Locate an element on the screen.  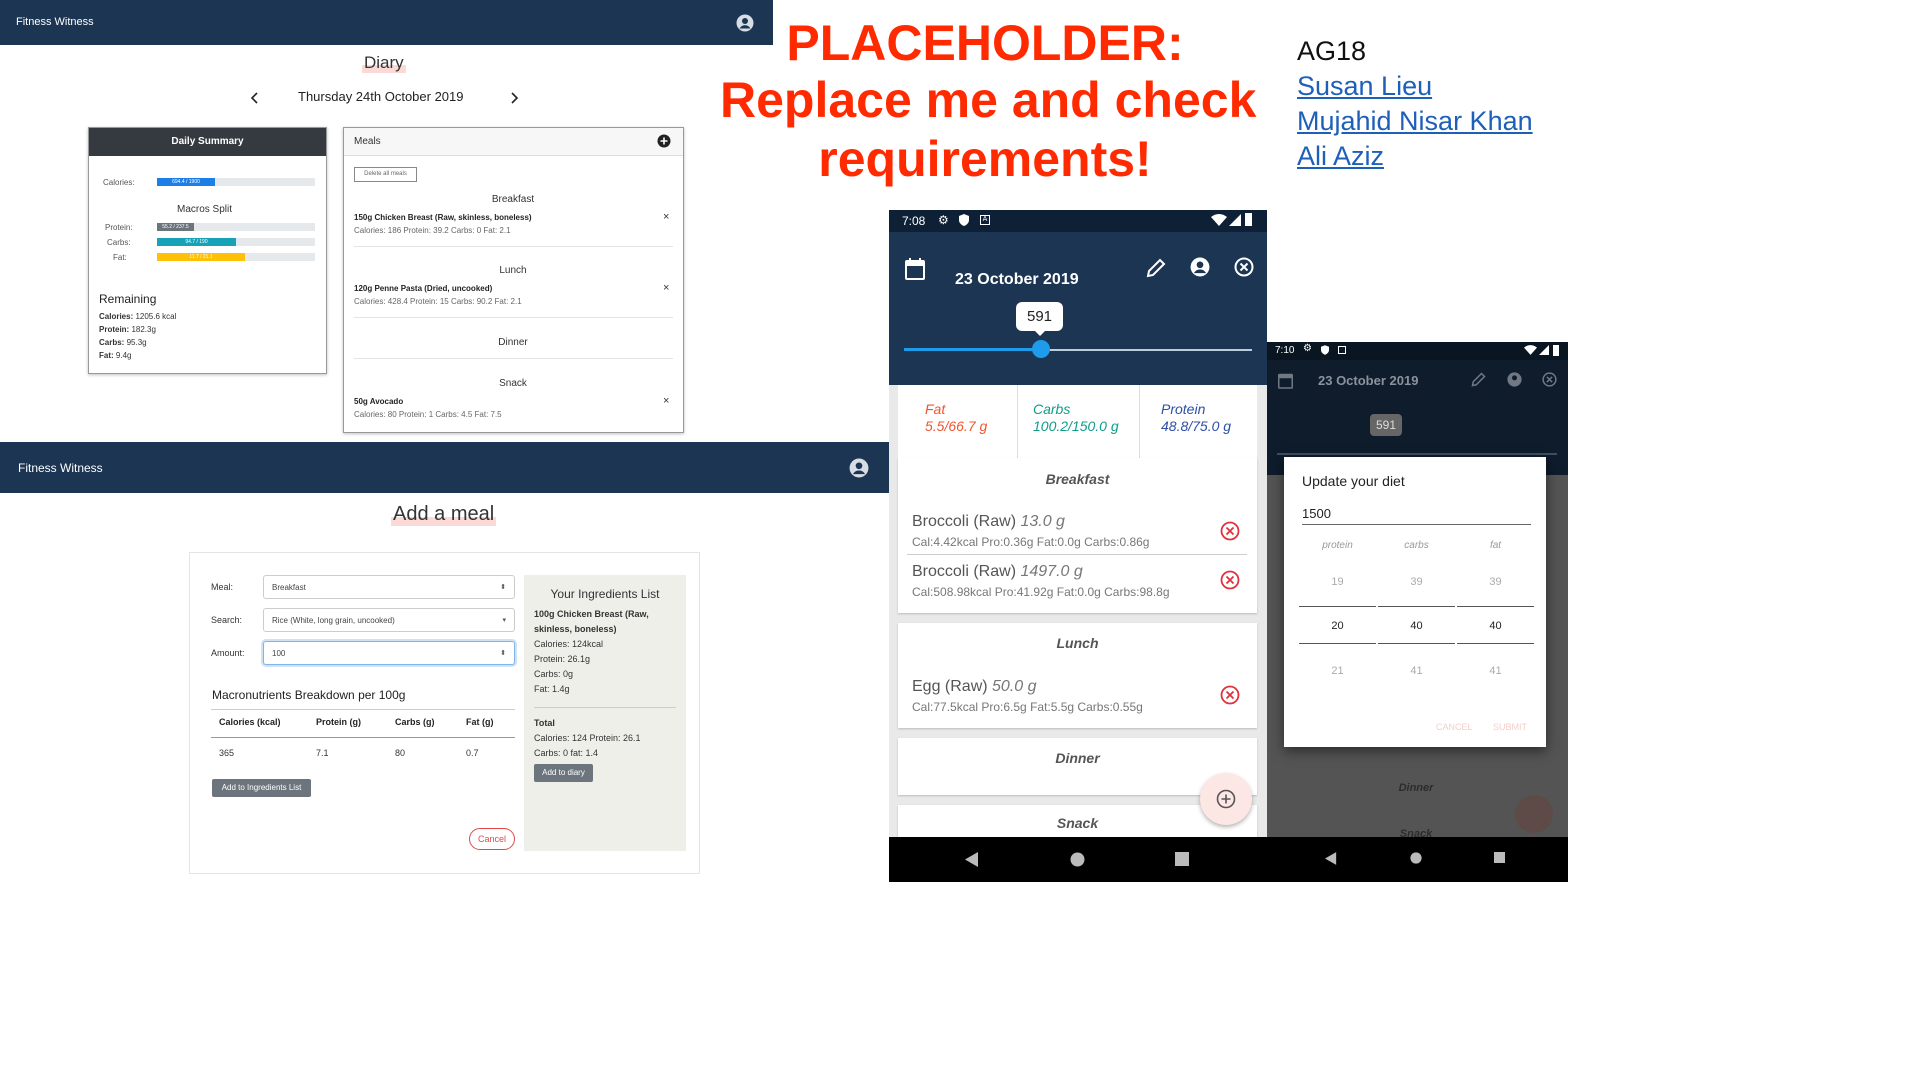
carbs-option: 39 is located at coordinates (1416, 582).